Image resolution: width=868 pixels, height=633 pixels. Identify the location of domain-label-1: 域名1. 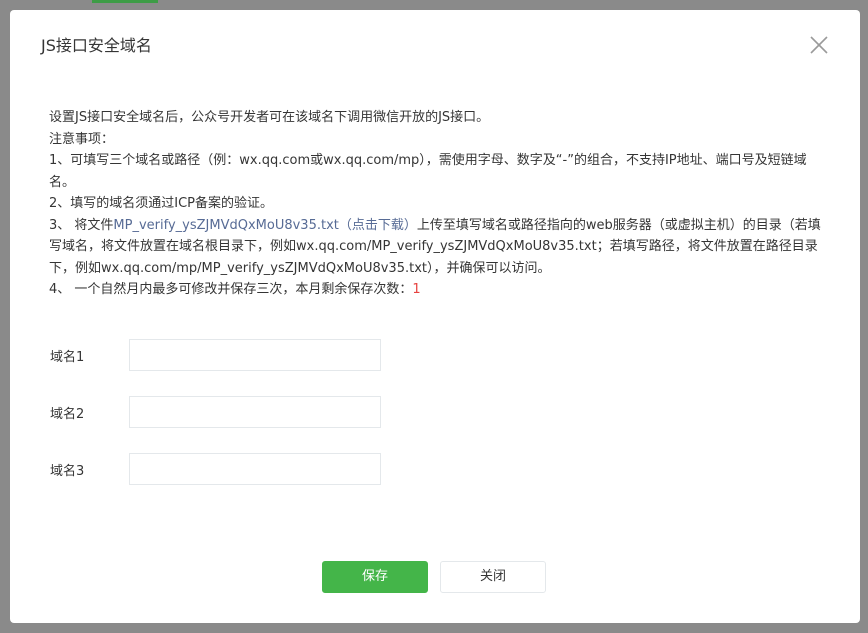
(67, 357).